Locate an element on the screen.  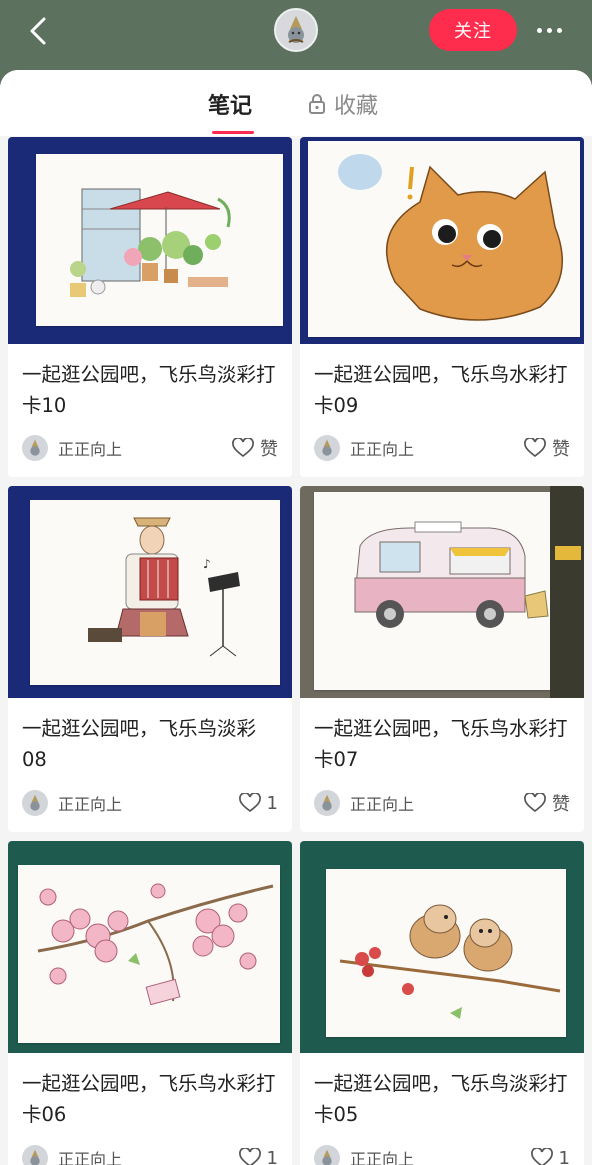
accordion-player-illustration: ♪ is located at coordinates (164, 587).